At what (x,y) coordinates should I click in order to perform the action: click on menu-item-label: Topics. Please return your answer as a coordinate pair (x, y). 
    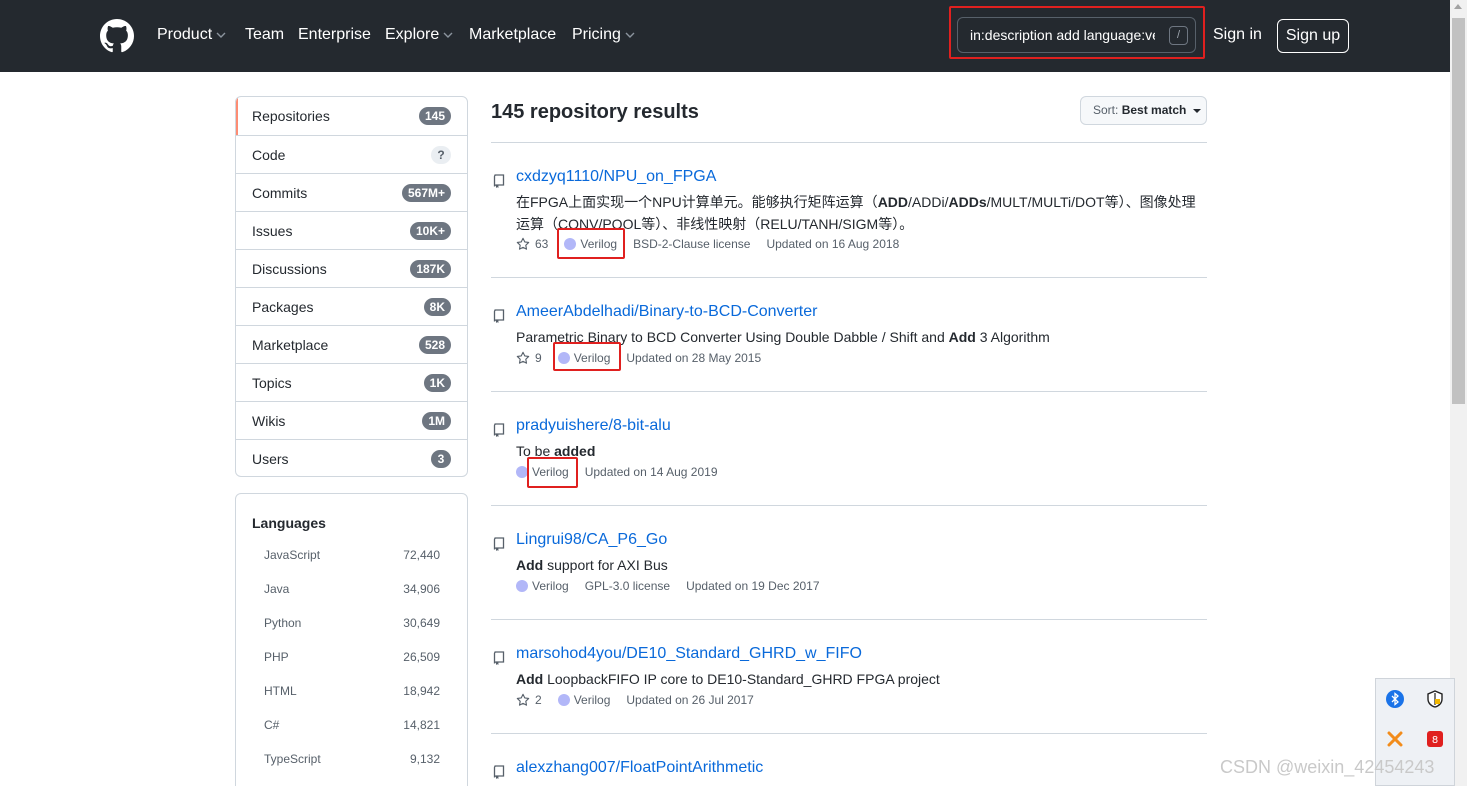
    Looking at the image, I should click on (272, 383).